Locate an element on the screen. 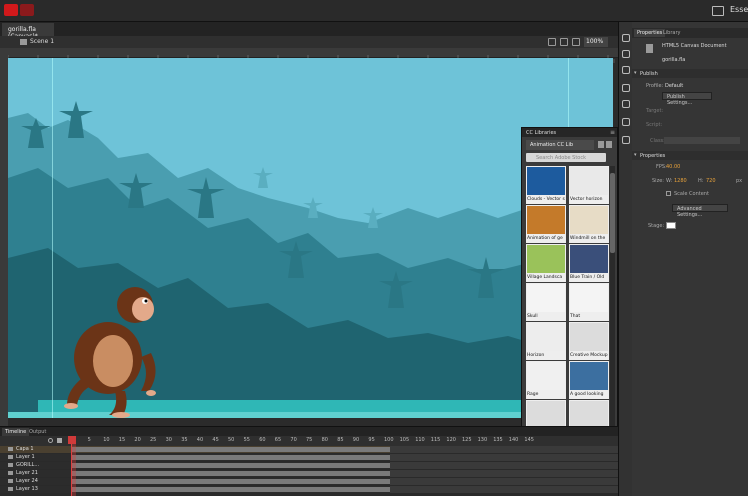 The image size is (748, 496). library-item: A good looking is located at coordinates (589, 380).